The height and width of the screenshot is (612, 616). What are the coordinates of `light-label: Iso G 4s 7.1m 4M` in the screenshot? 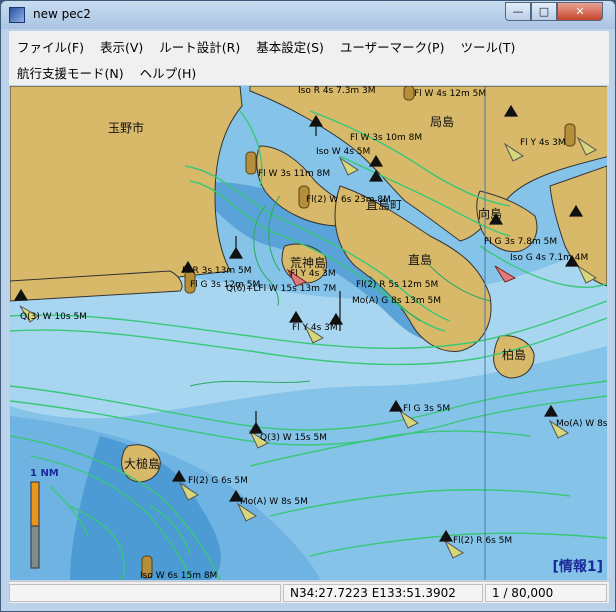 It's located at (549, 258).